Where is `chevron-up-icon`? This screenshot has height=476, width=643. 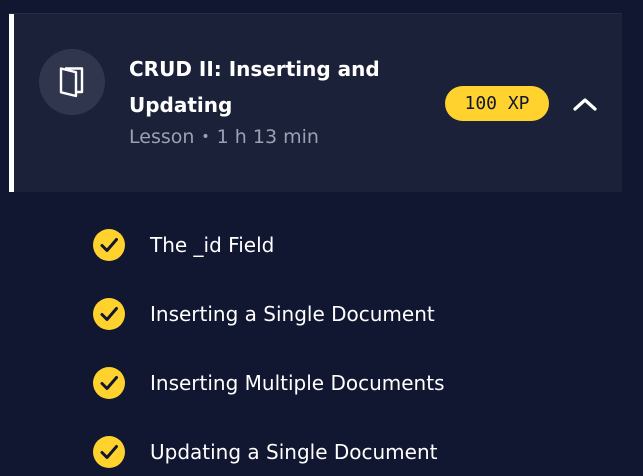
chevron-up-icon is located at coordinates (585, 104).